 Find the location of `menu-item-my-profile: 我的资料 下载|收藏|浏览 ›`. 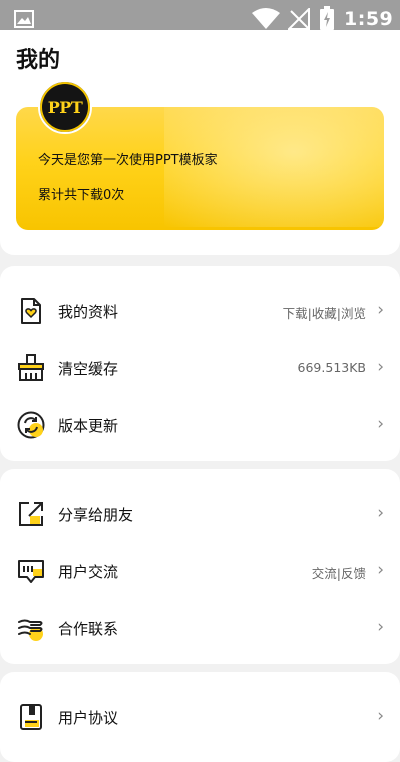

menu-item-my-profile: 我的资料 下载|收藏|浏览 › is located at coordinates (200, 310).